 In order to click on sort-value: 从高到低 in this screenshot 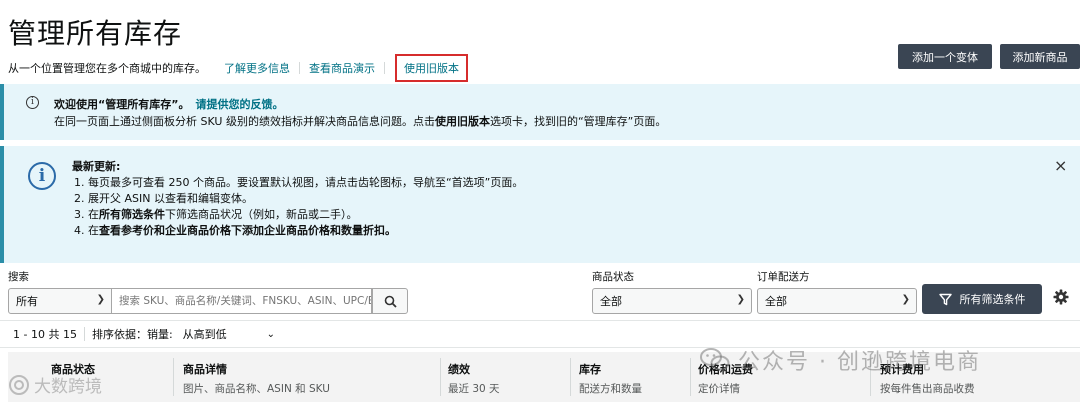, I will do `click(204, 334)`.